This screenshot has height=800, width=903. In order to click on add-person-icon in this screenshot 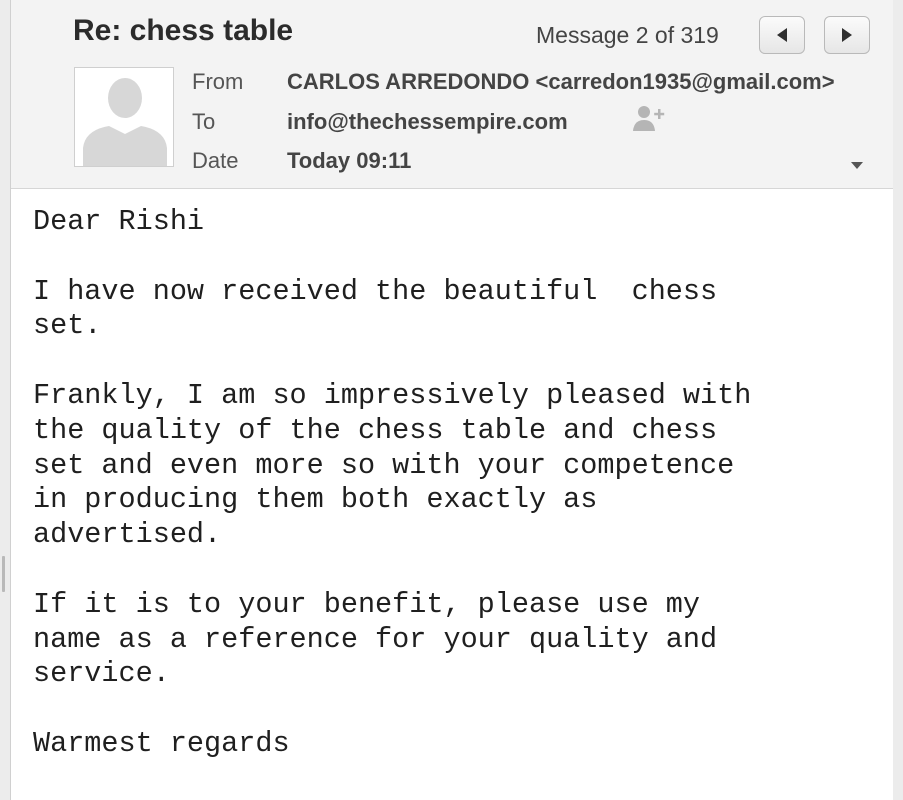, I will do `click(649, 119)`.